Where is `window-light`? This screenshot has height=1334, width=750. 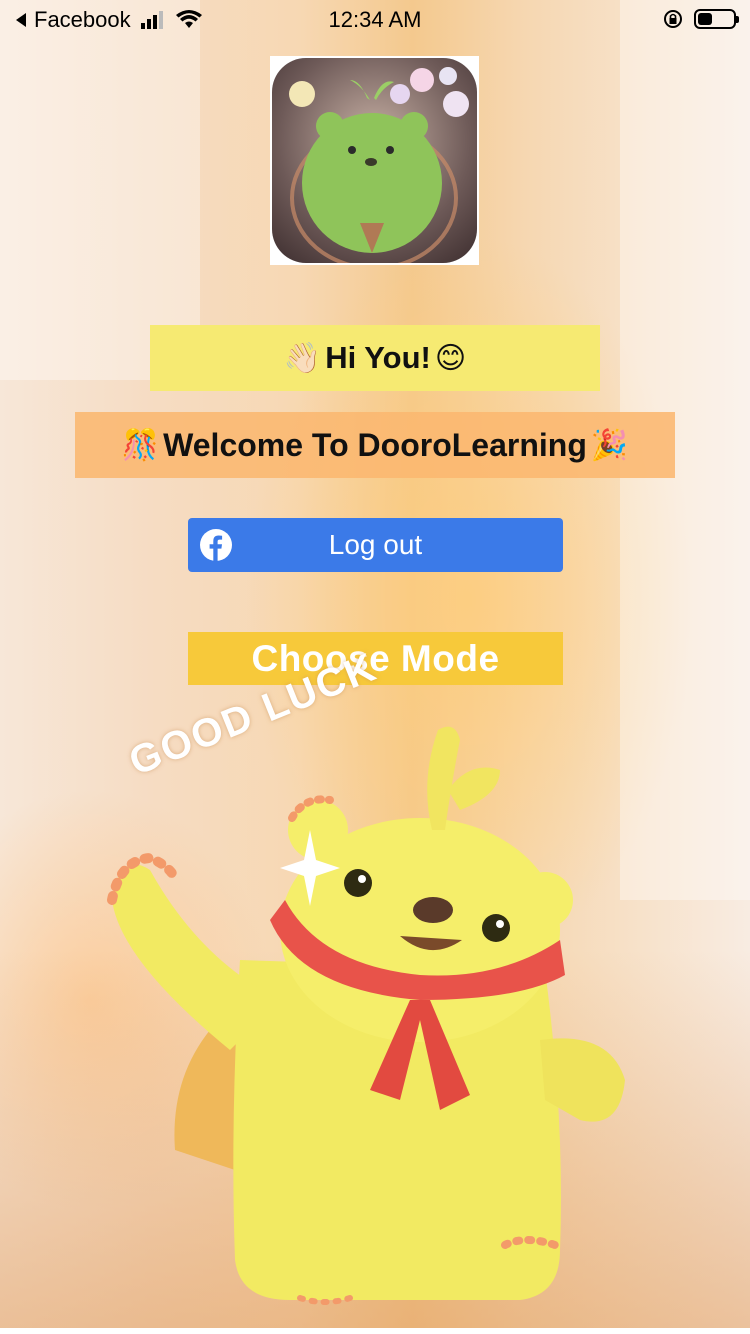
window-light is located at coordinates (100, 190).